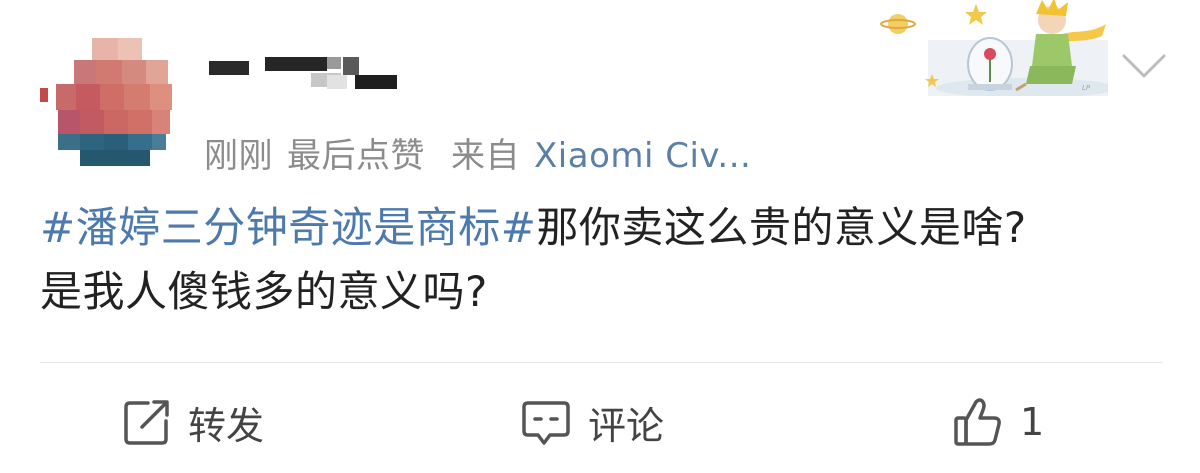 This screenshot has width=1200, height=473. I want to click on little-prince-decoration: LP, so click(994, 48).